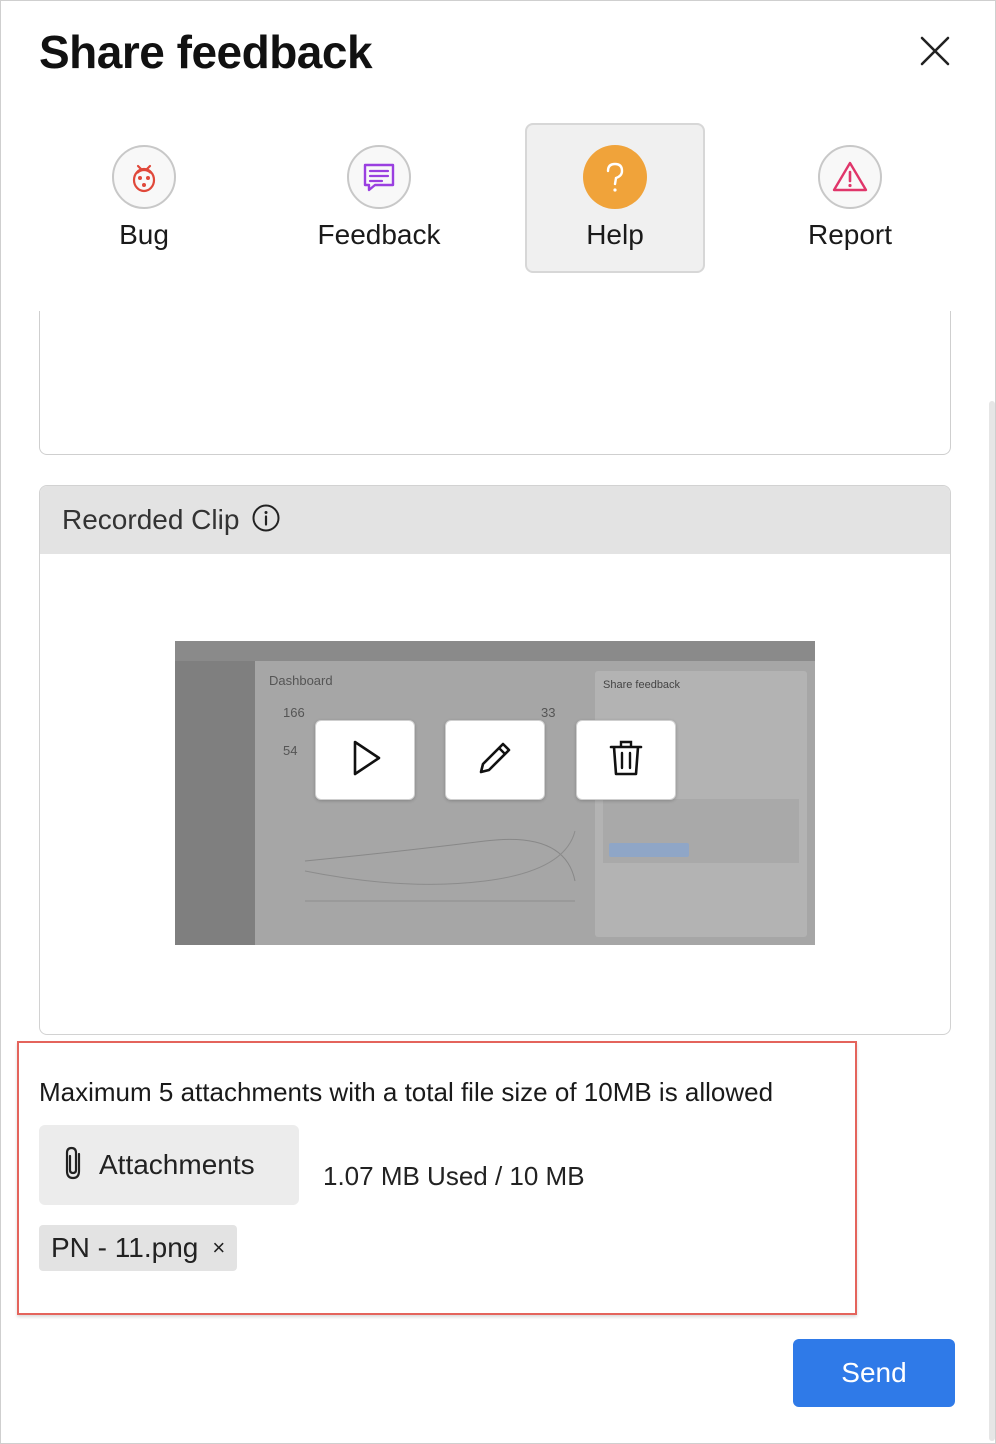  I want to click on preview-metric: 54, so click(290, 750).